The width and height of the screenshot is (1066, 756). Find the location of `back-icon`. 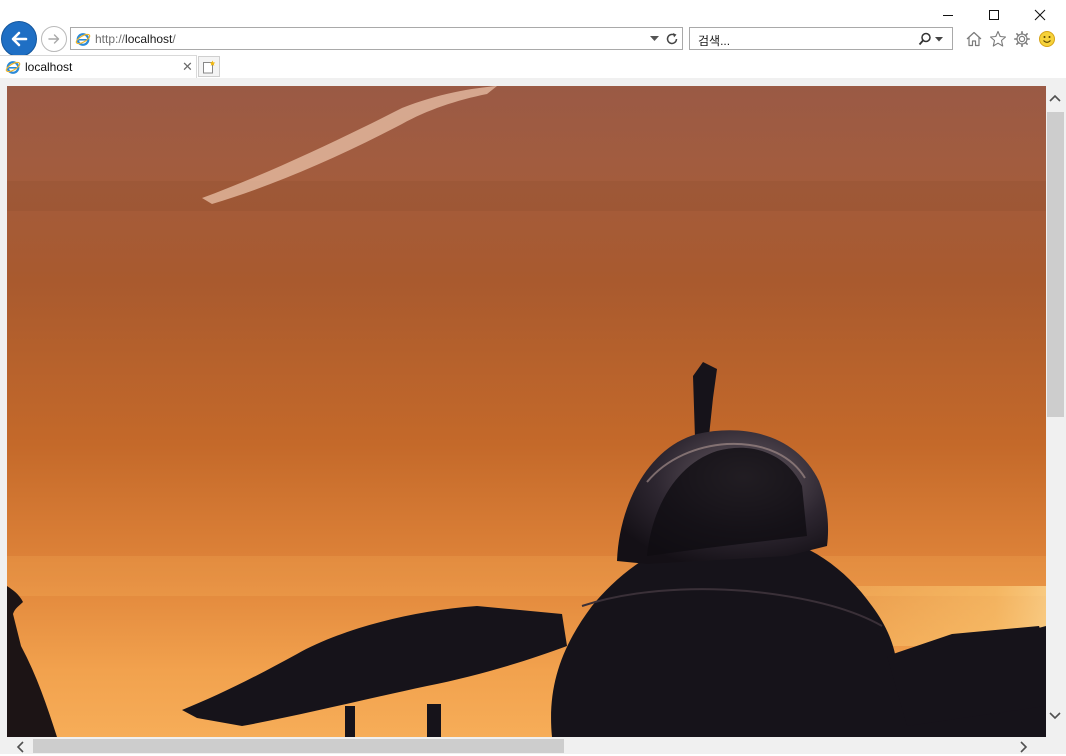

back-icon is located at coordinates (19, 39).